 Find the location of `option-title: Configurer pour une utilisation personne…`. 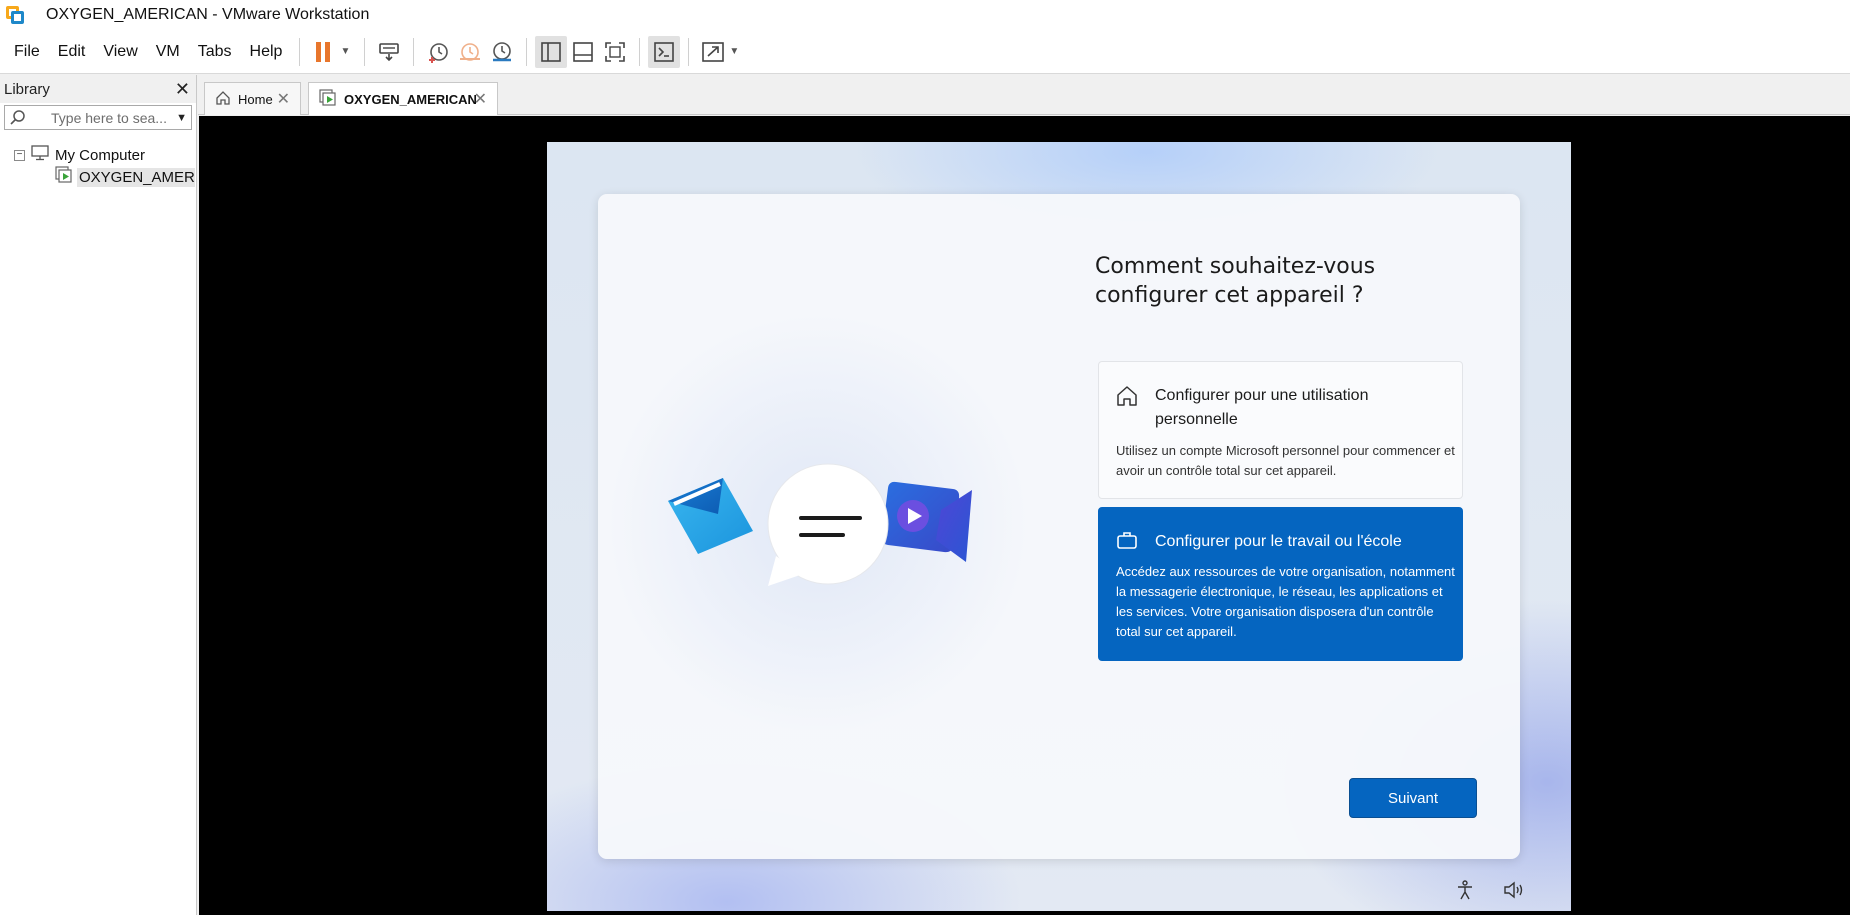

option-title: Configurer pour une utilisation personne… is located at coordinates (1262, 407).